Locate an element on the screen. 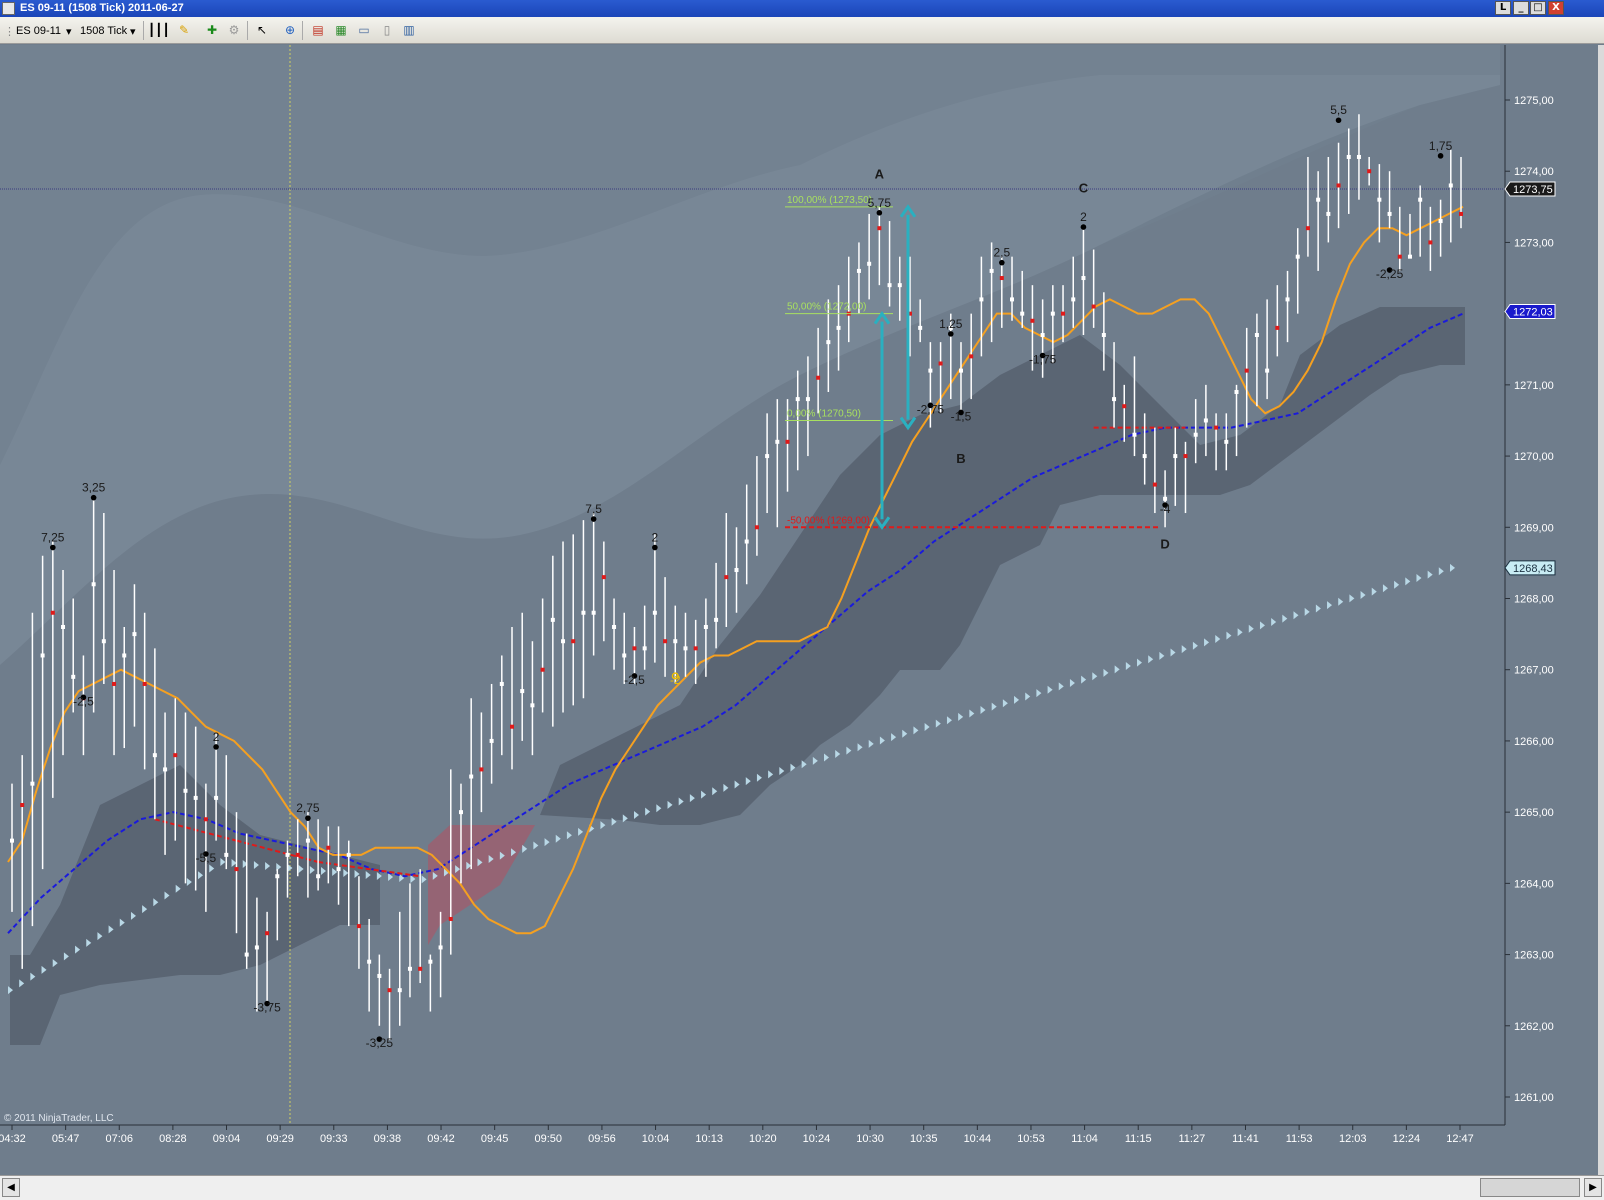 The height and width of the screenshot is (1200, 1604). scroll-thumb is located at coordinates (1530, 1187).